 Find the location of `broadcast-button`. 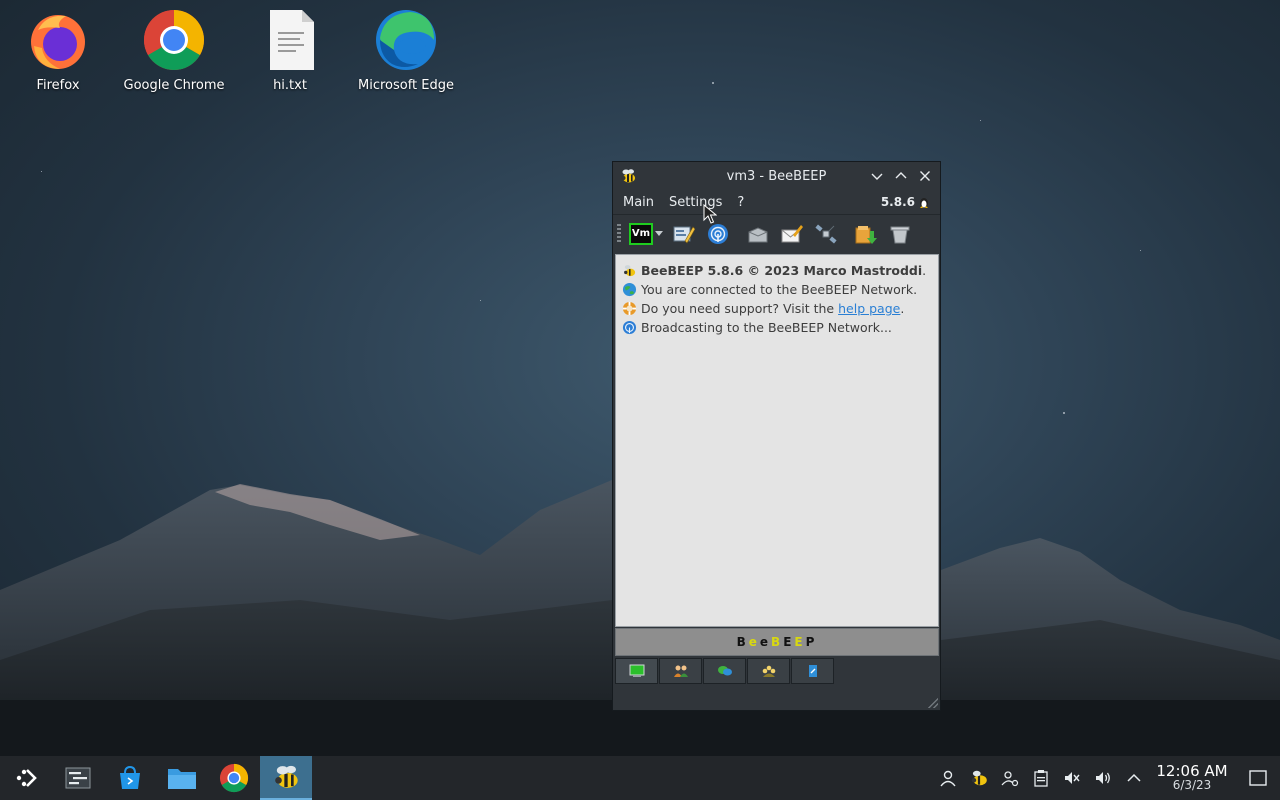

broadcast-button is located at coordinates (718, 234).